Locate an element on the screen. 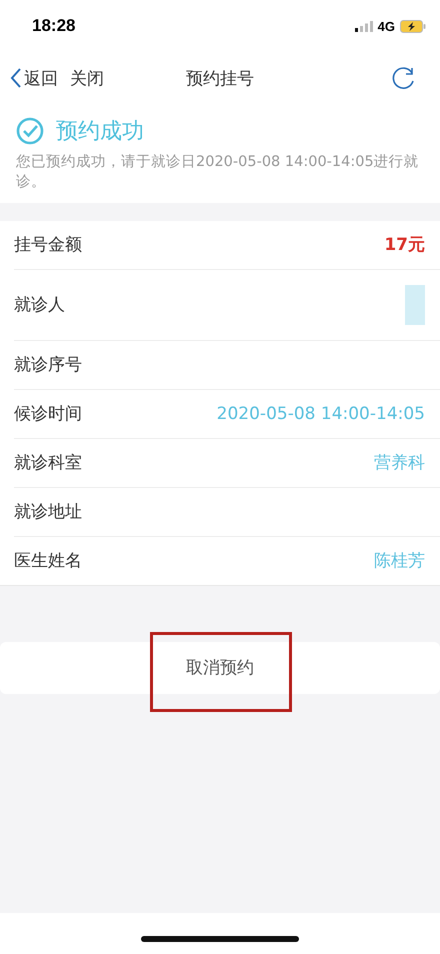 Image resolution: width=440 pixels, height=954 pixels. success-message: 您已预约成功，请于就诊日2020-05-08 14:00-14:05进行就诊。 is located at coordinates (218, 172).